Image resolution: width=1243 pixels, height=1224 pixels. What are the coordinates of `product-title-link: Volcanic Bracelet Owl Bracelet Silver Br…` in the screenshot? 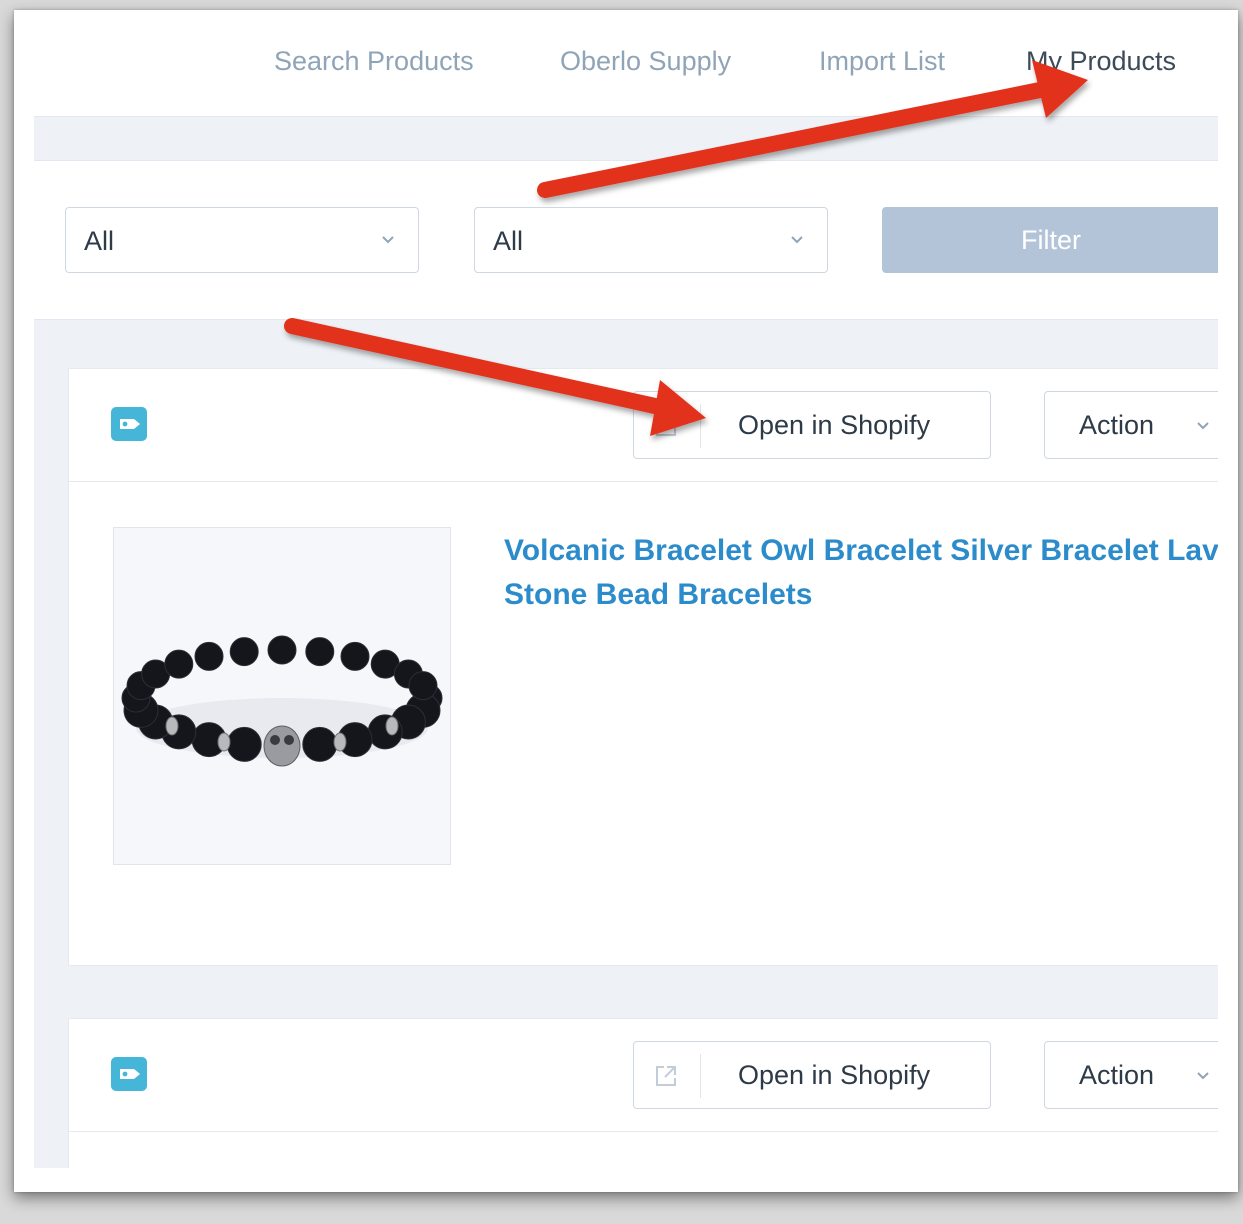 It's located at (861, 573).